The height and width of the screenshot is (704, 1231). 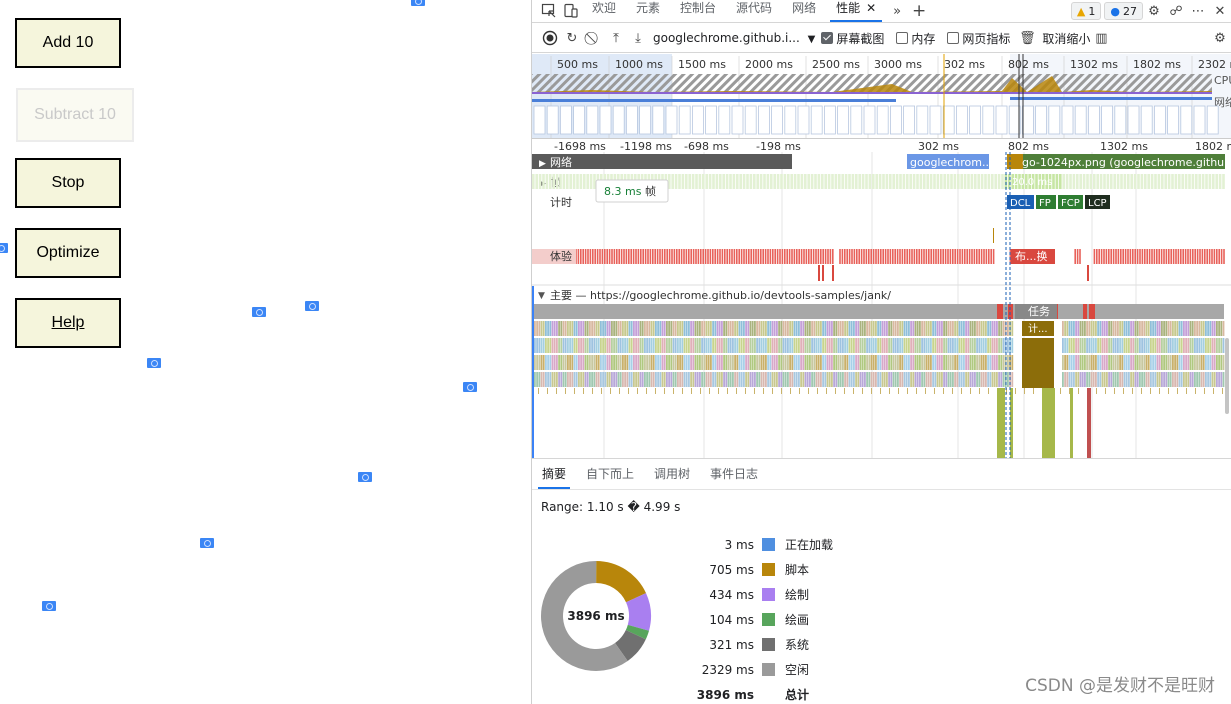 What do you see at coordinates (572, 38) in the screenshot?
I see `reload-record-icon: ↻` at bounding box center [572, 38].